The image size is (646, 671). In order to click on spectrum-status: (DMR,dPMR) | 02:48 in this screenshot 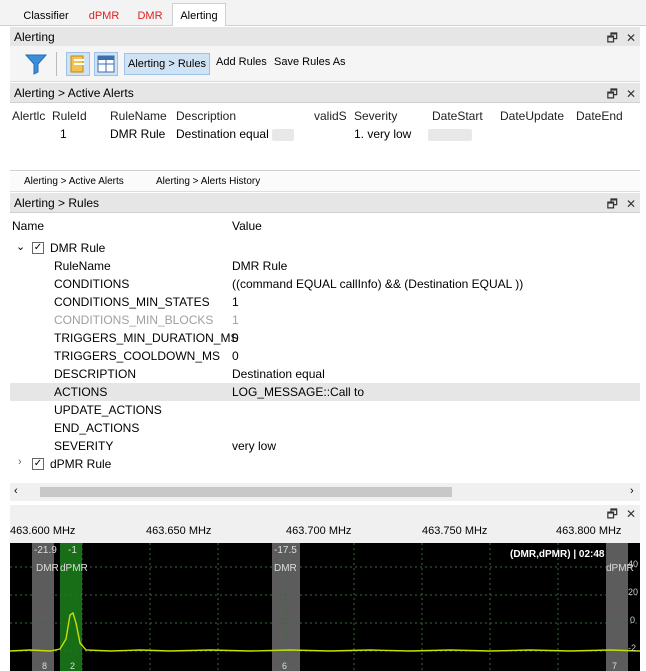, I will do `click(557, 554)`.